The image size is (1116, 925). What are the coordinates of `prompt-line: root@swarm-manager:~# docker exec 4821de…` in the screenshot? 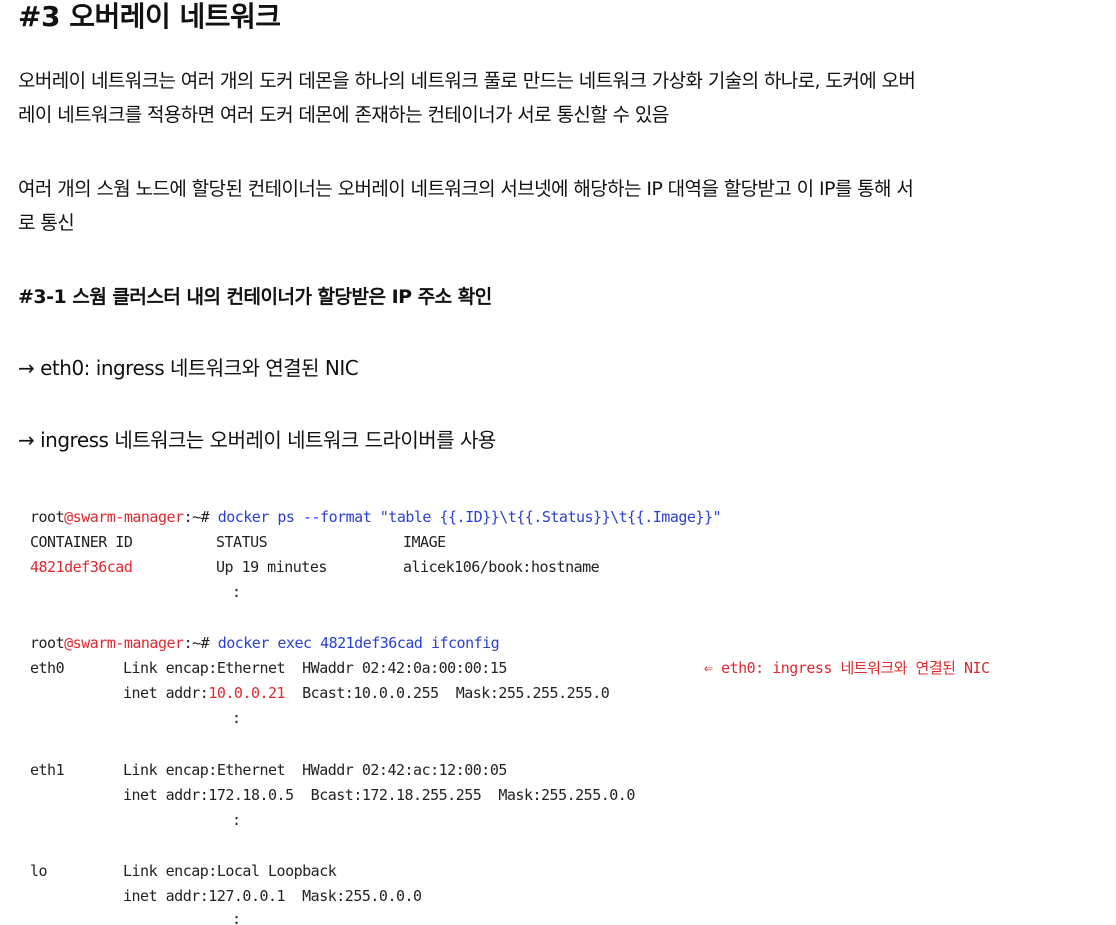 It's located at (265, 643).